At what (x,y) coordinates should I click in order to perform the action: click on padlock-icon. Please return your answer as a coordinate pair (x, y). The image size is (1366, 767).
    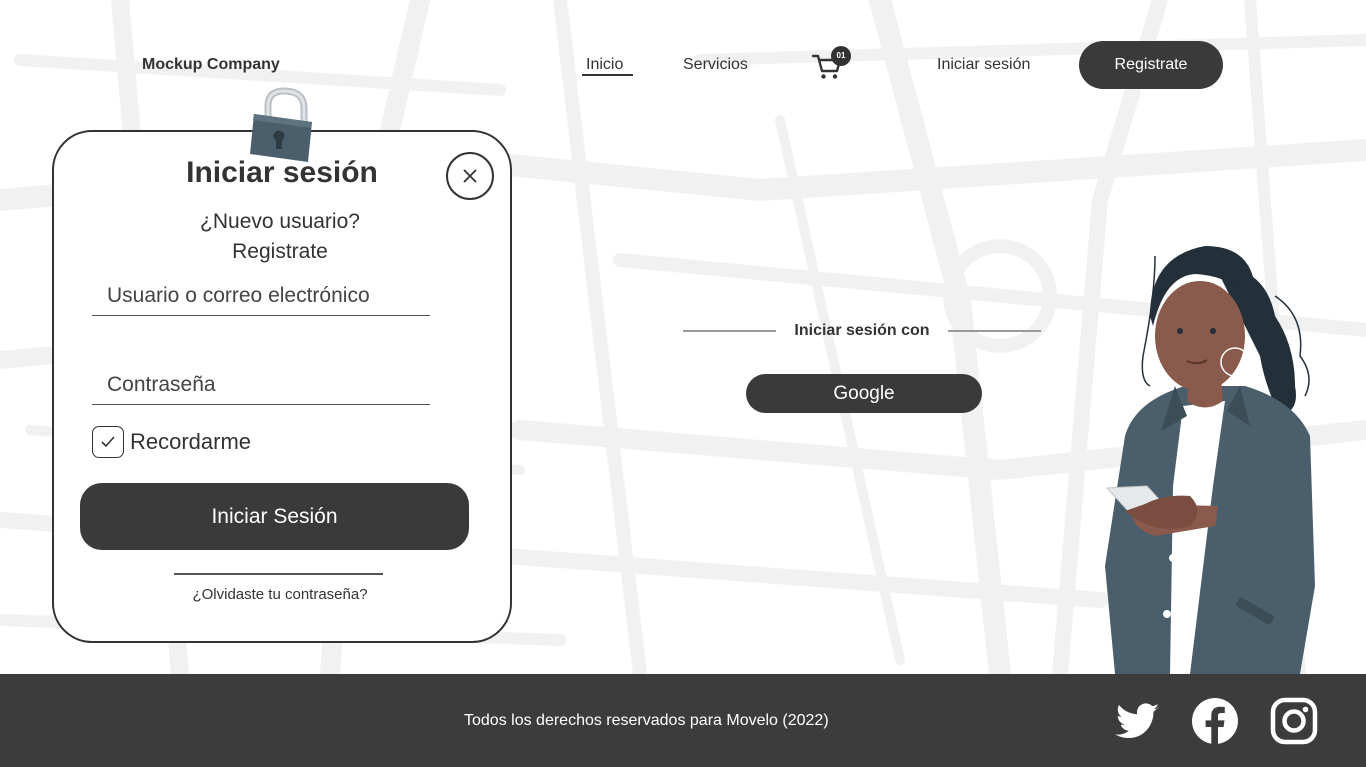
    Looking at the image, I should click on (281, 124).